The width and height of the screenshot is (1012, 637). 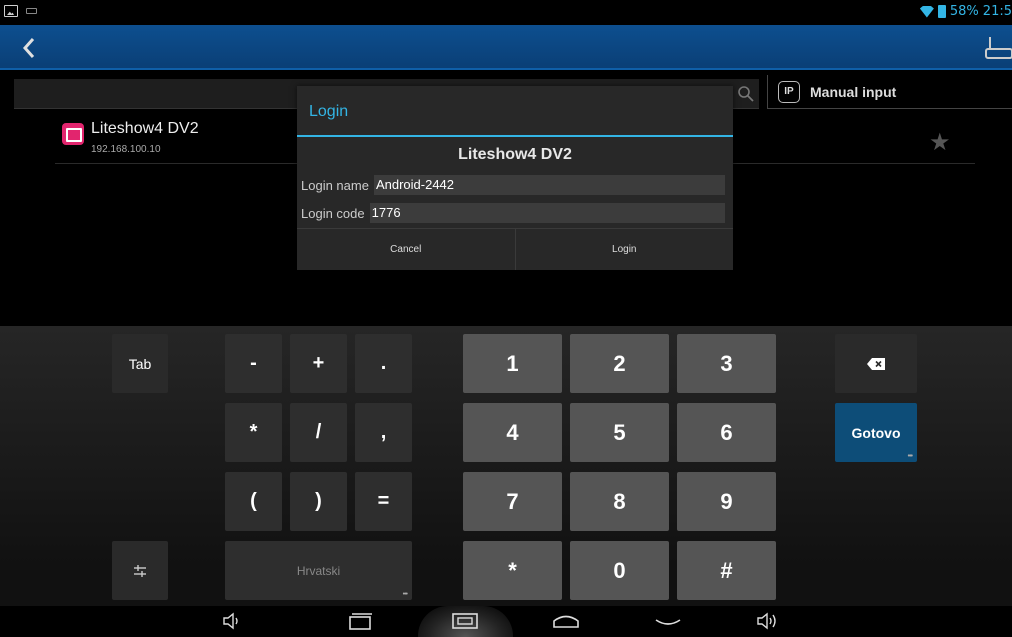 What do you see at coordinates (515, 154) in the screenshot?
I see `dialog-device-name: Liteshow4 DV2` at bounding box center [515, 154].